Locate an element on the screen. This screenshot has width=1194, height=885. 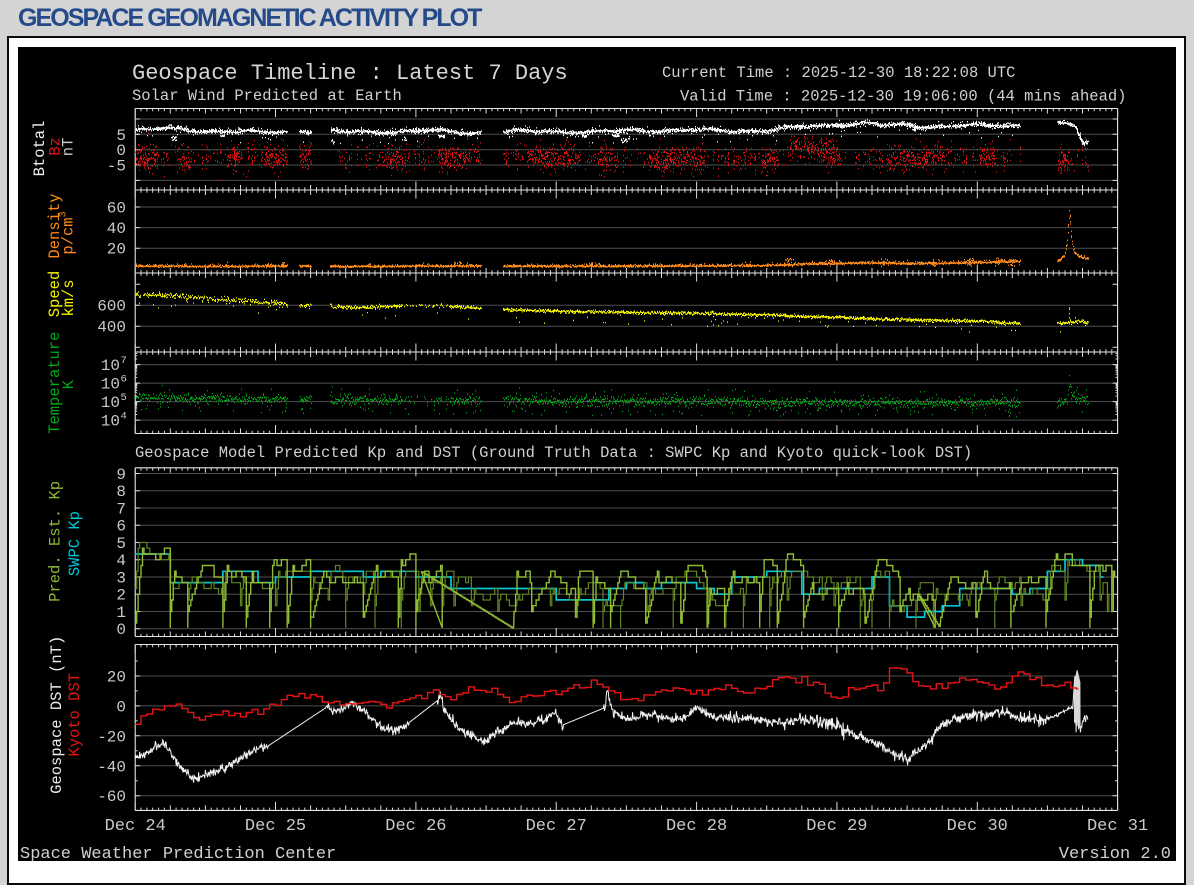
svg-text: 9 is located at coordinates (121, 475).